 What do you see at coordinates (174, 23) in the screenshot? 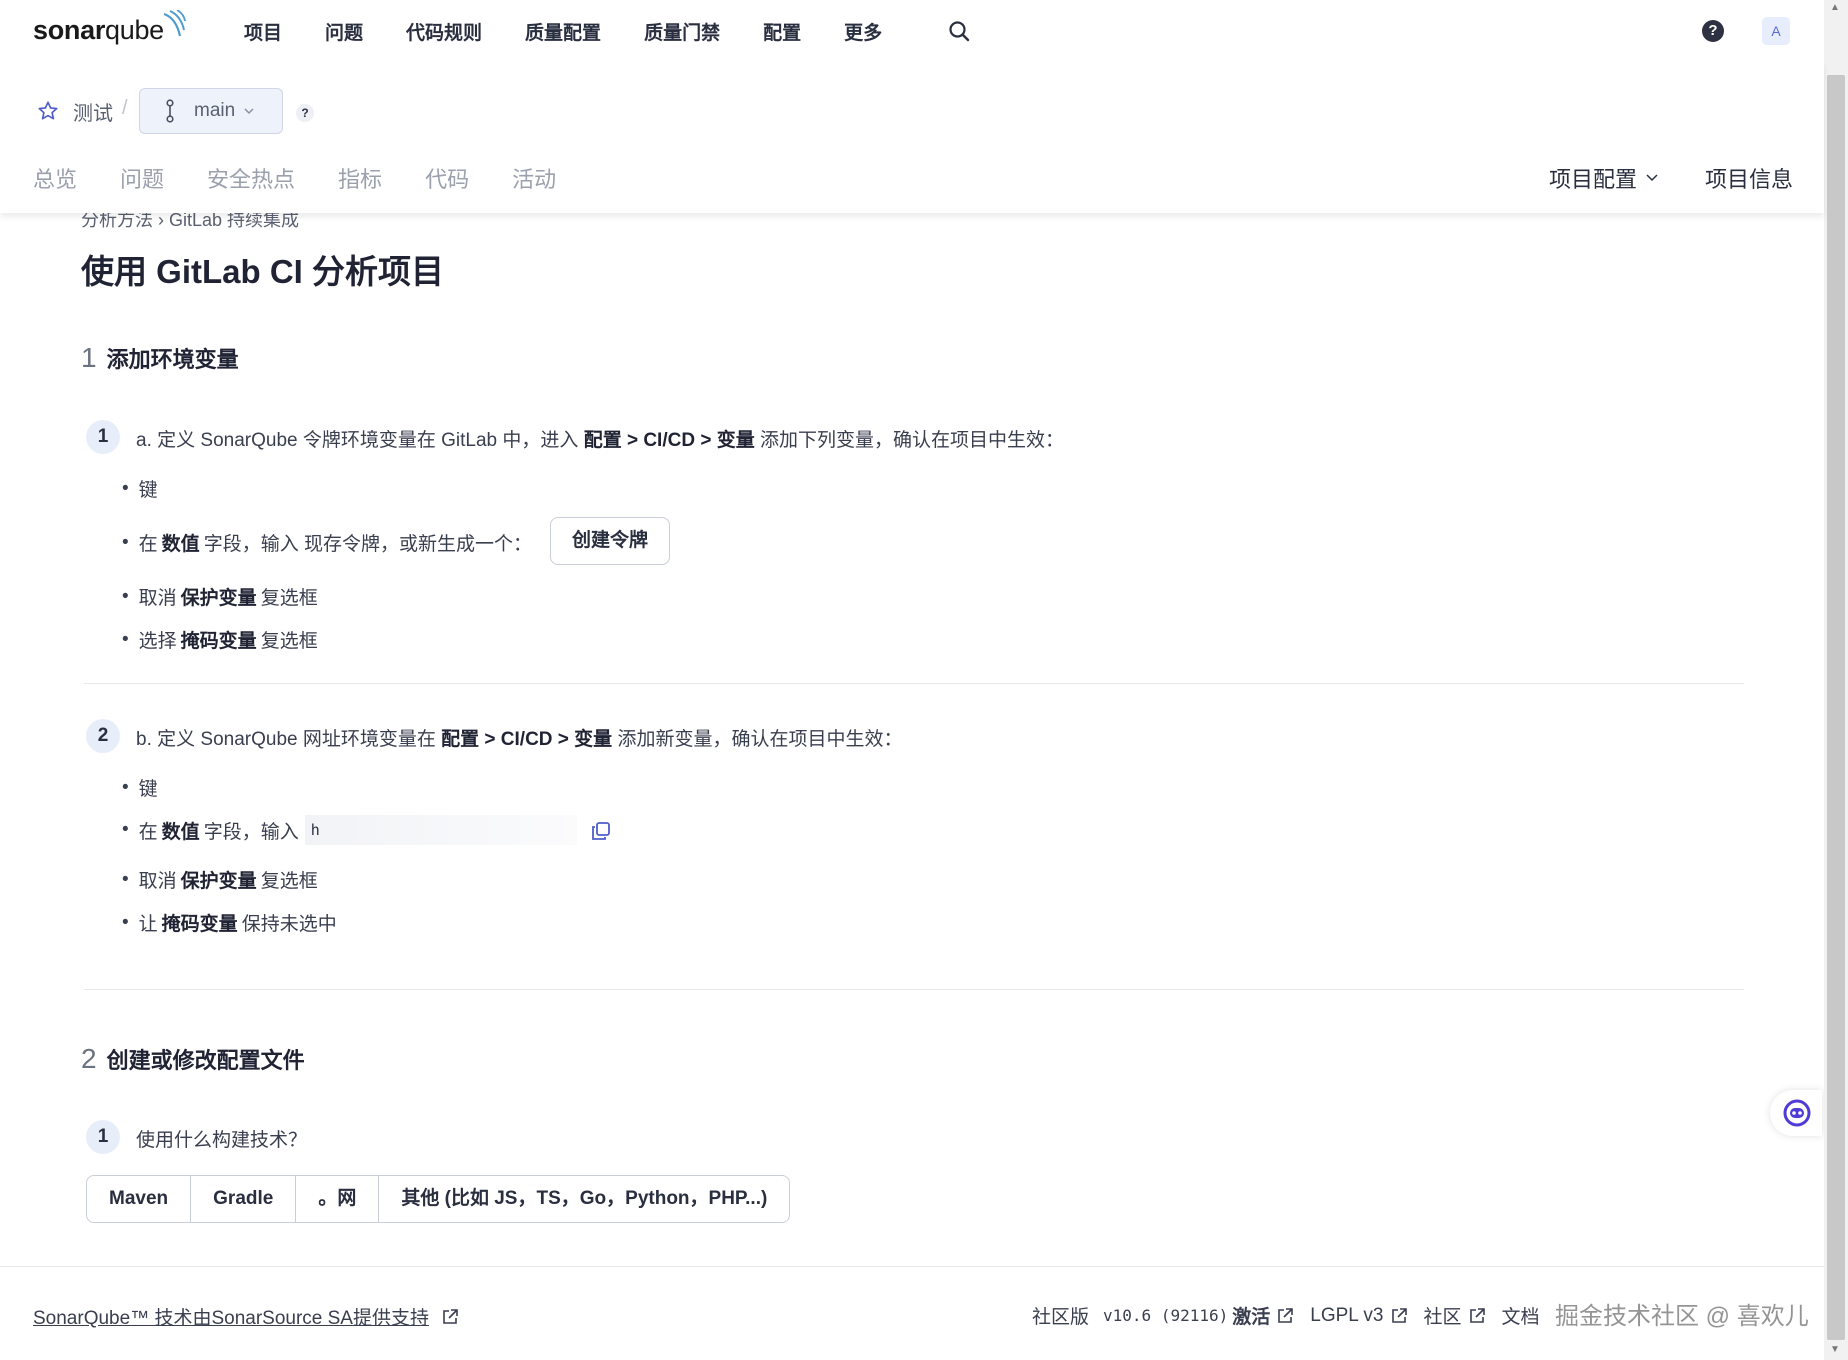
I see `logo-waves-icon` at bounding box center [174, 23].